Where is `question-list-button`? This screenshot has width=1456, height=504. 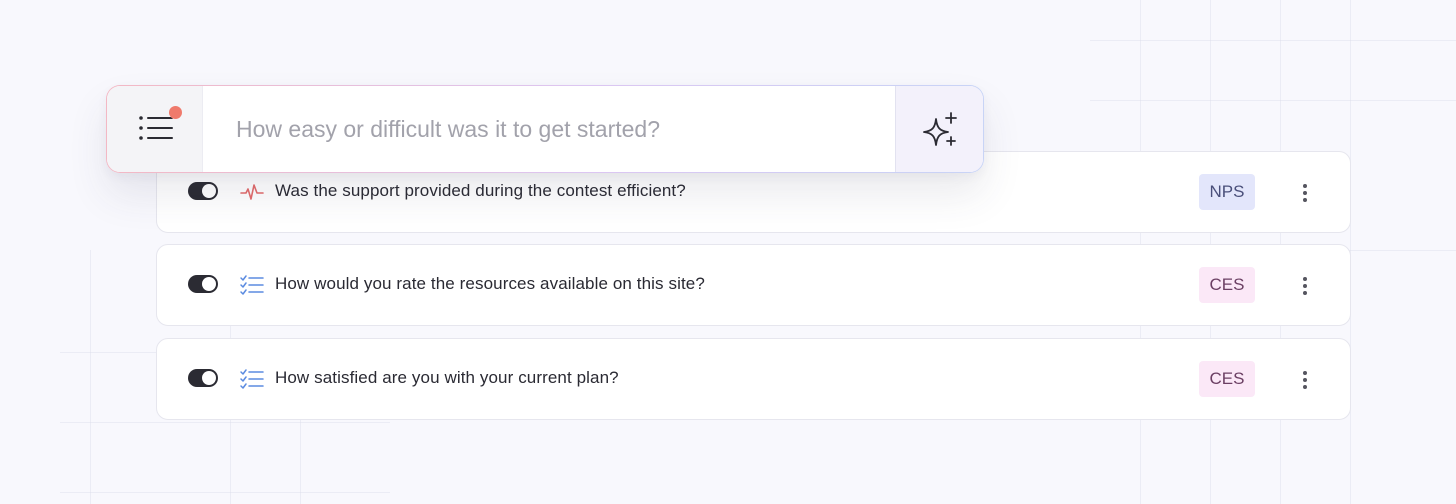
question-list-button is located at coordinates (155, 129).